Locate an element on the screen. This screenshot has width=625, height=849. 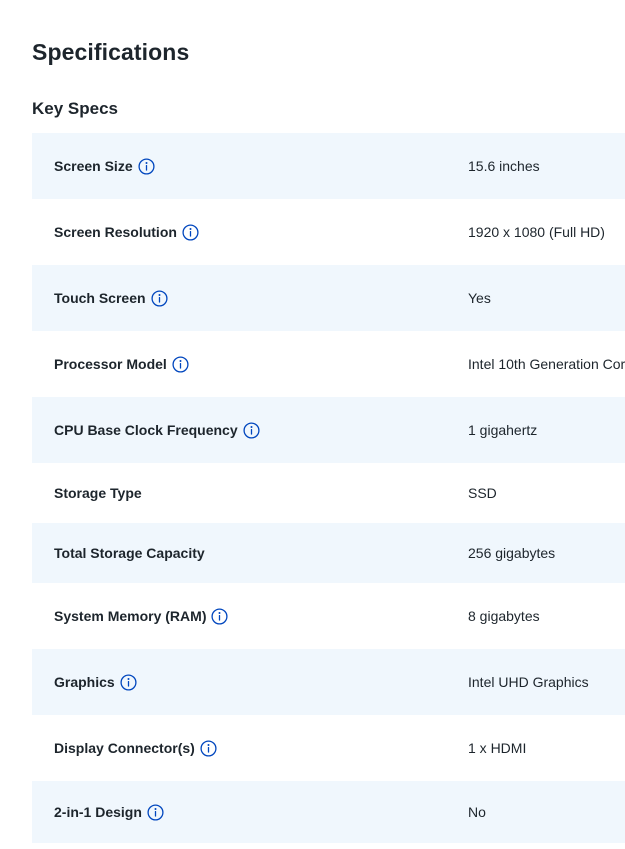
spec-value: 256 gigabytes is located at coordinates (512, 553).